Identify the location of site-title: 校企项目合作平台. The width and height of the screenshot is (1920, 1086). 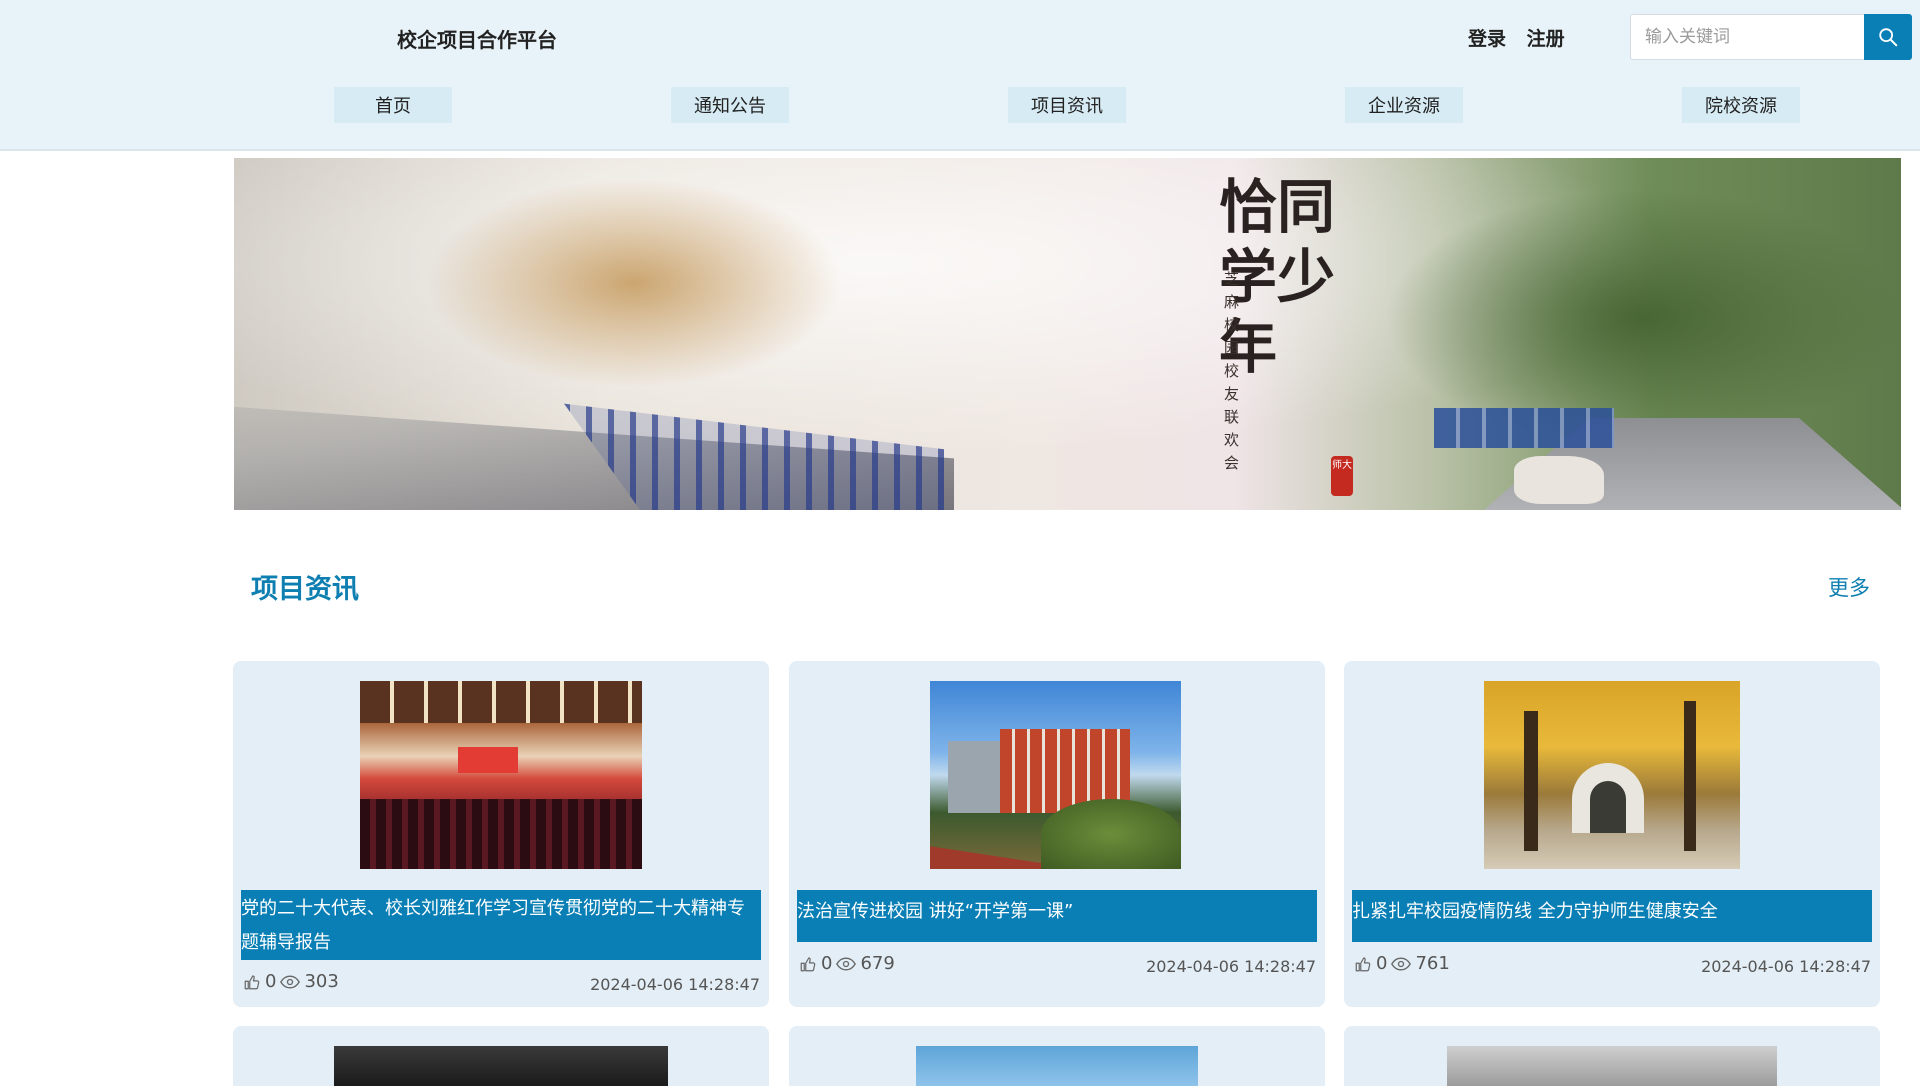
(477, 38).